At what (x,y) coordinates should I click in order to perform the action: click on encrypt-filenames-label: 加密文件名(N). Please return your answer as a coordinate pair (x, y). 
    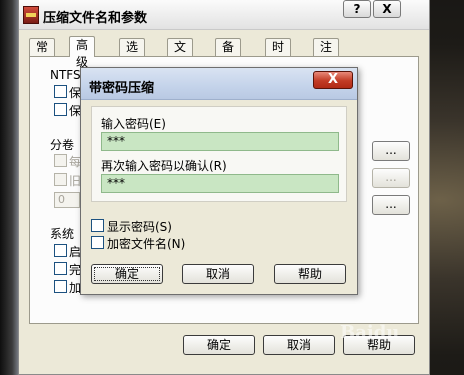
    Looking at the image, I should click on (146, 244).